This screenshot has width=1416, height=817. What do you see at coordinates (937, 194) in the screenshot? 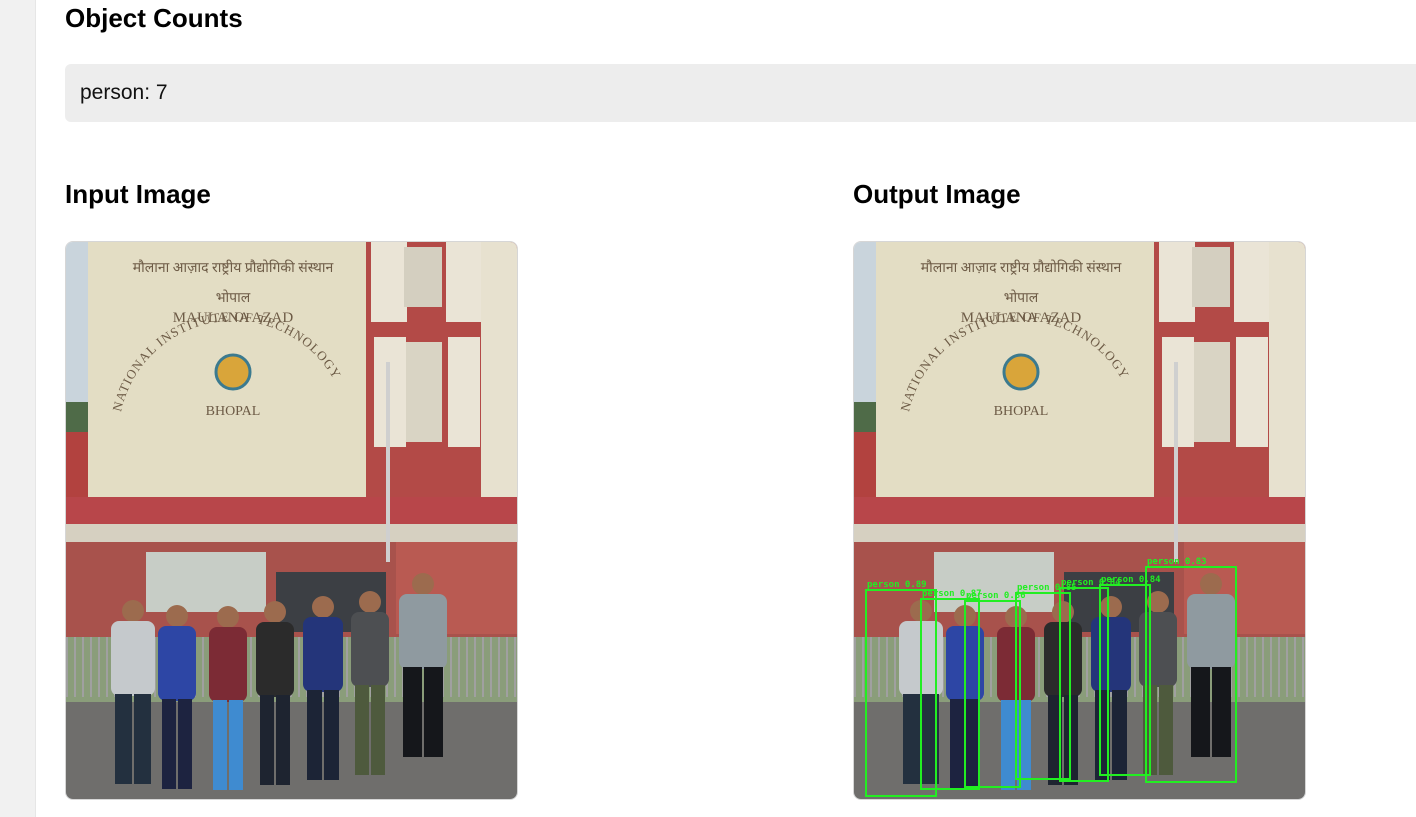
I see `output-image-heading: Output Image` at bounding box center [937, 194].